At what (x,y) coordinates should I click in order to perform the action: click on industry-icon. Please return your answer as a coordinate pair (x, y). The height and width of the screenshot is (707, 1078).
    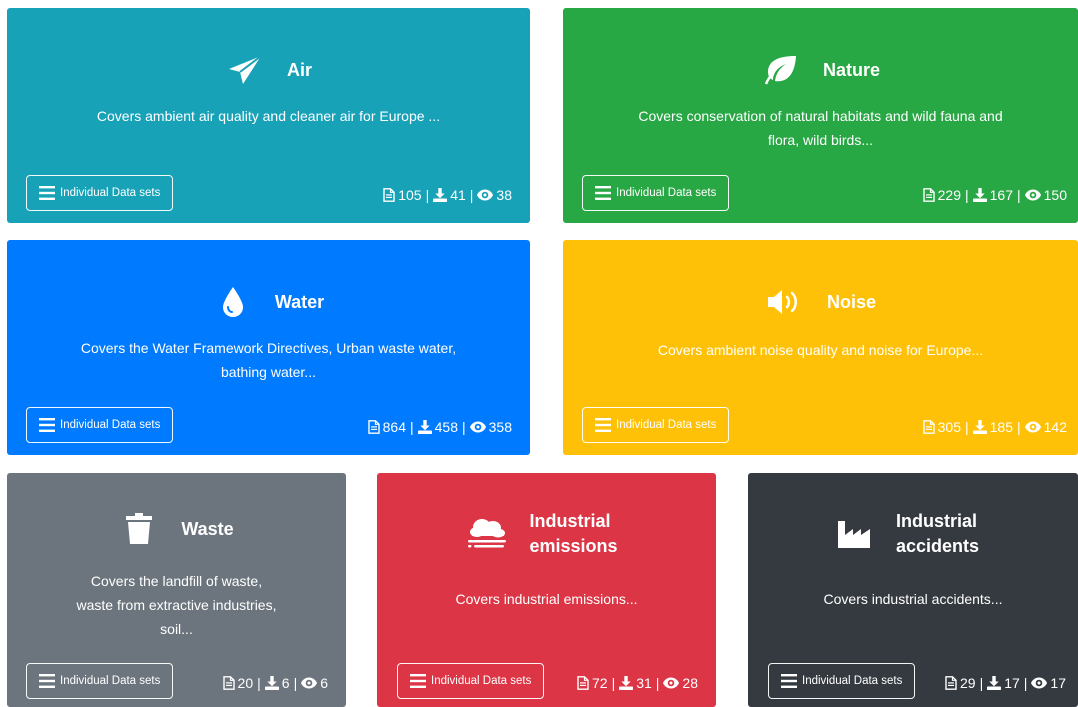
    Looking at the image, I should click on (854, 534).